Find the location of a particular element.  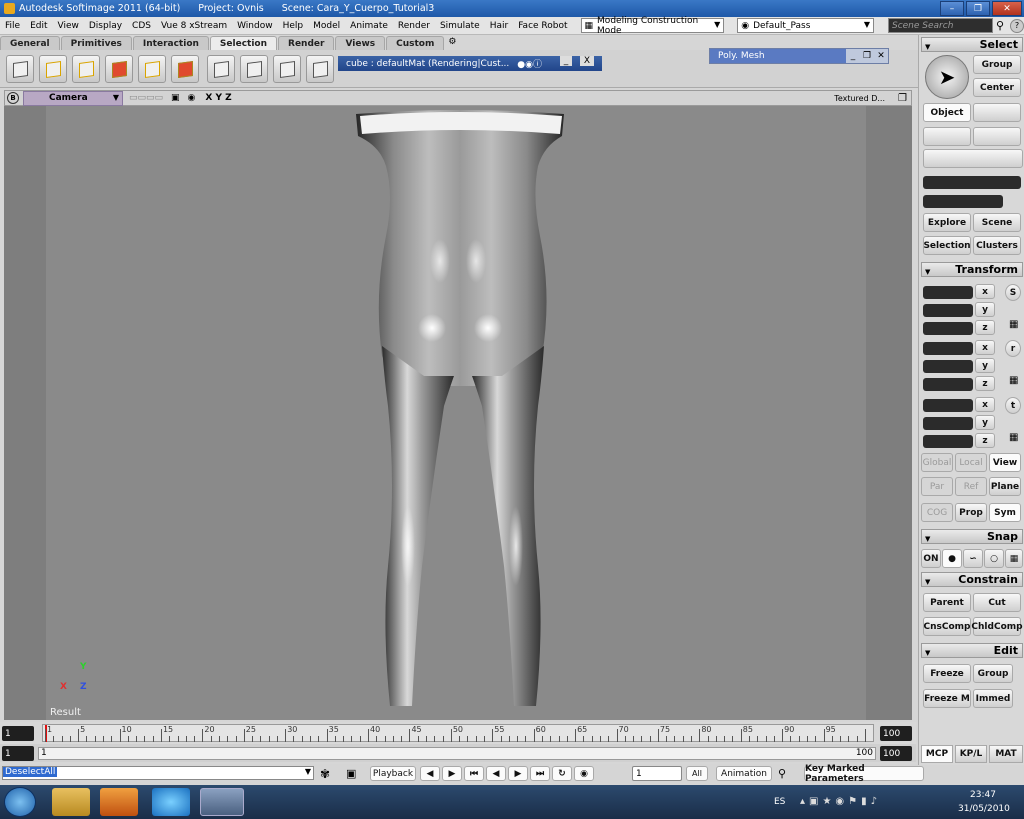

animation-button: Animation is located at coordinates (744, 773).